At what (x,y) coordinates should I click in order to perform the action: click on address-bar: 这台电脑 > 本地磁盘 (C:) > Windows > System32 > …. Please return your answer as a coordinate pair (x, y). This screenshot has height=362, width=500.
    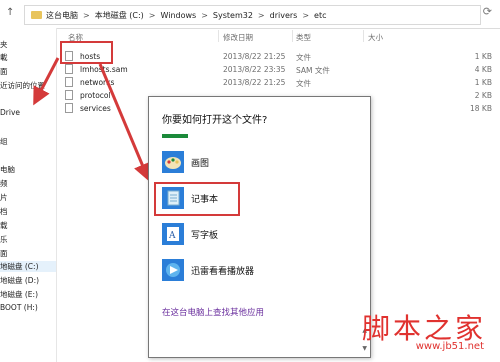
    Looking at the image, I should click on (252, 15).